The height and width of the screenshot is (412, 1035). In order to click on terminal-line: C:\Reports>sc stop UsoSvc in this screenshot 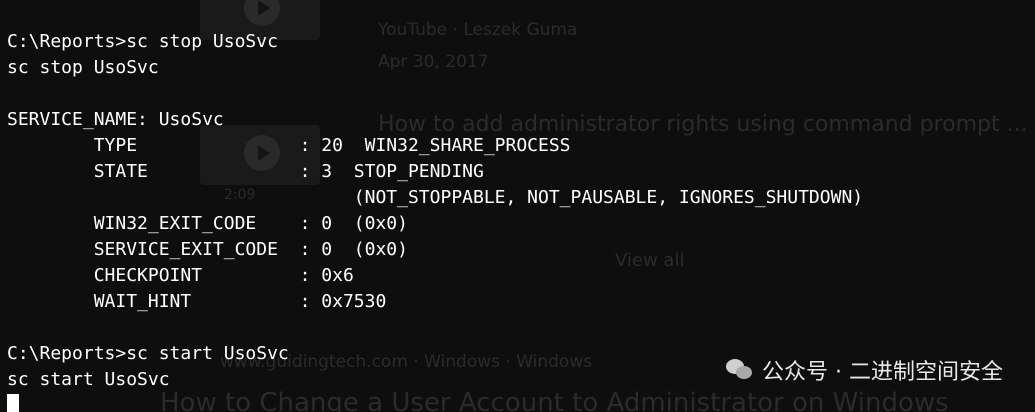, I will do `click(142, 41)`.